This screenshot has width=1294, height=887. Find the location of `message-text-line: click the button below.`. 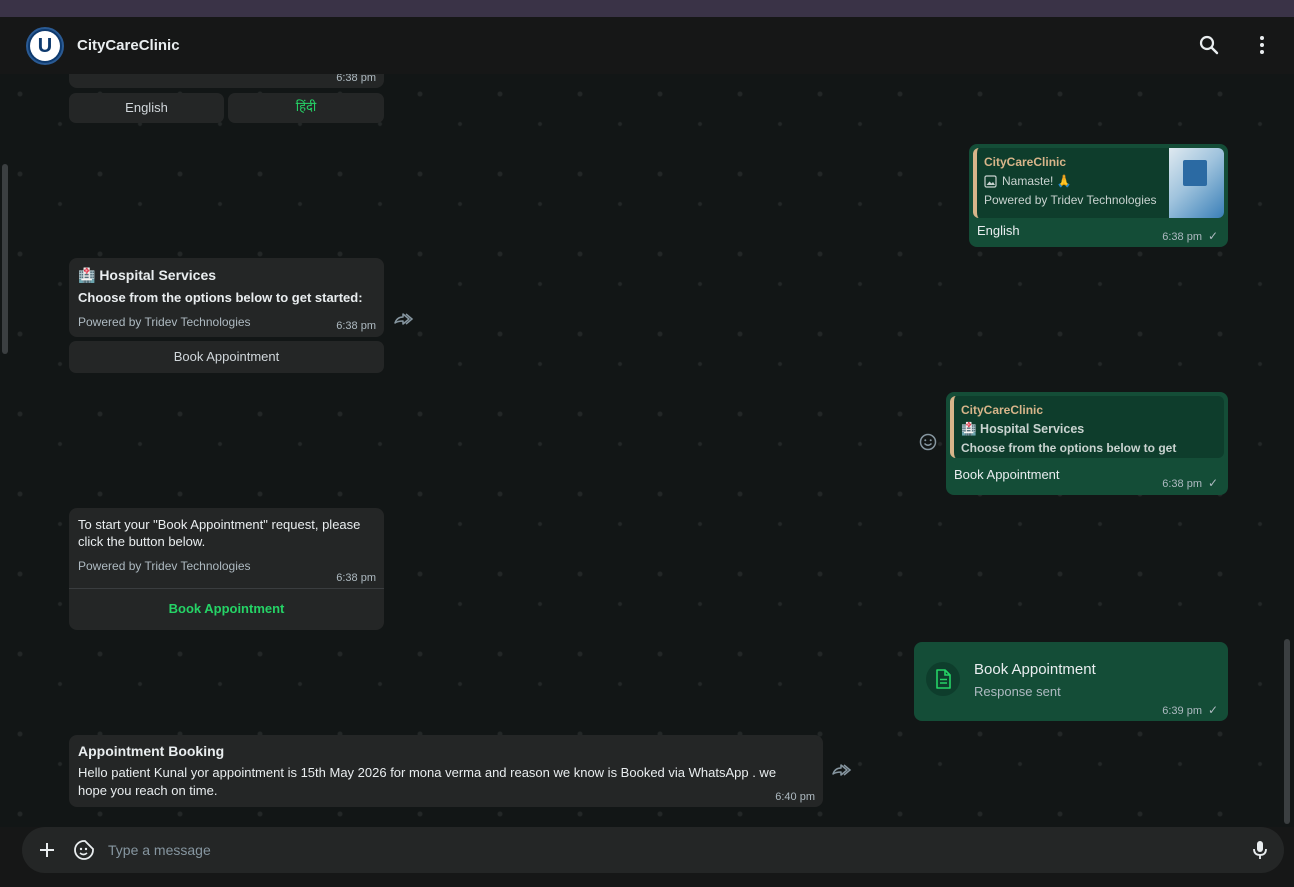

message-text-line: click the button below. is located at coordinates (142, 541).